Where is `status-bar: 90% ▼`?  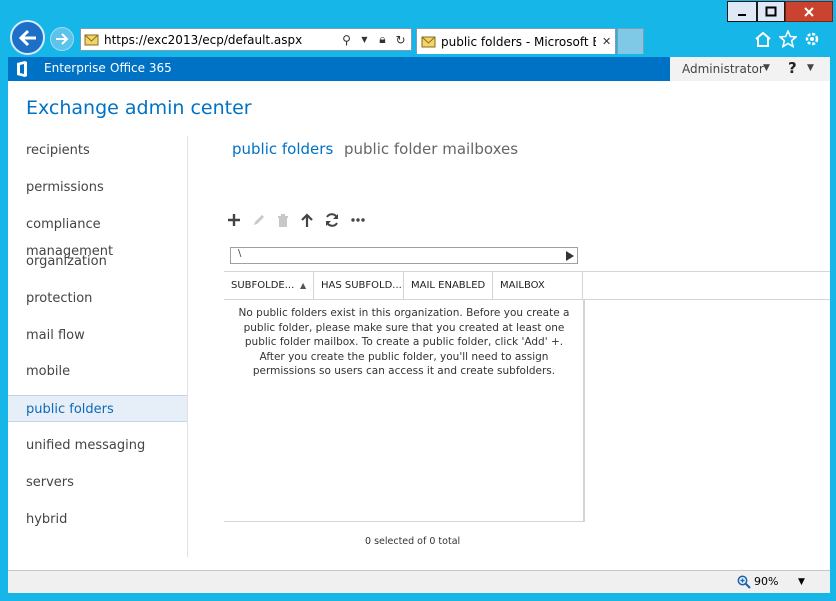
status-bar: 90% ▼ is located at coordinates (419, 581).